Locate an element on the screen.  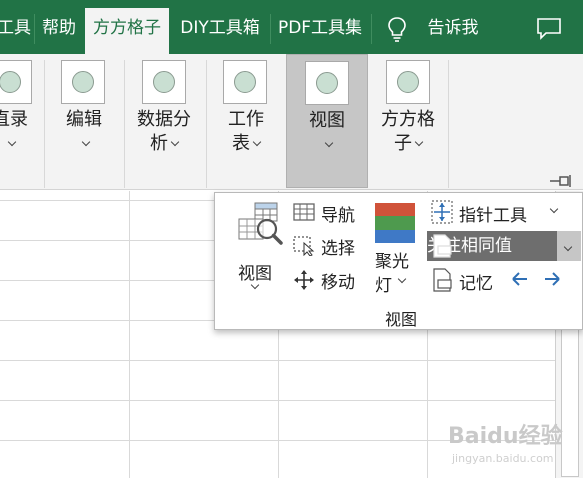
view-magnifier-icon is located at coordinates (260, 226).